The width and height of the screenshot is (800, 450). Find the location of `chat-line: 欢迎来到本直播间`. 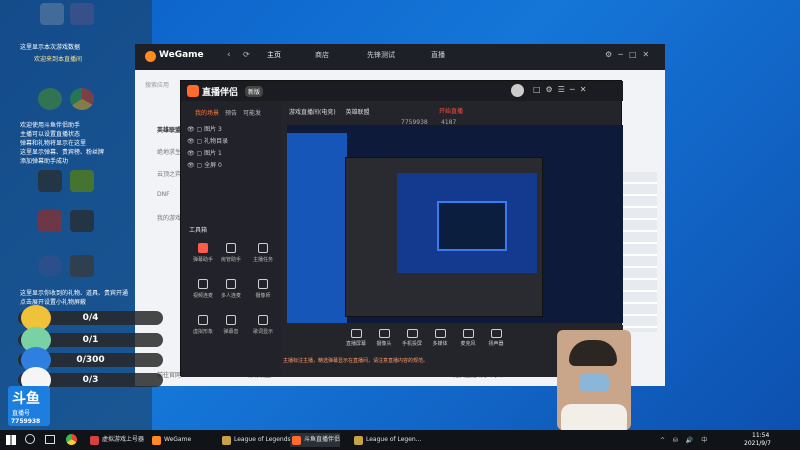

chat-line: 欢迎来到本直播间 is located at coordinates (58, 59).